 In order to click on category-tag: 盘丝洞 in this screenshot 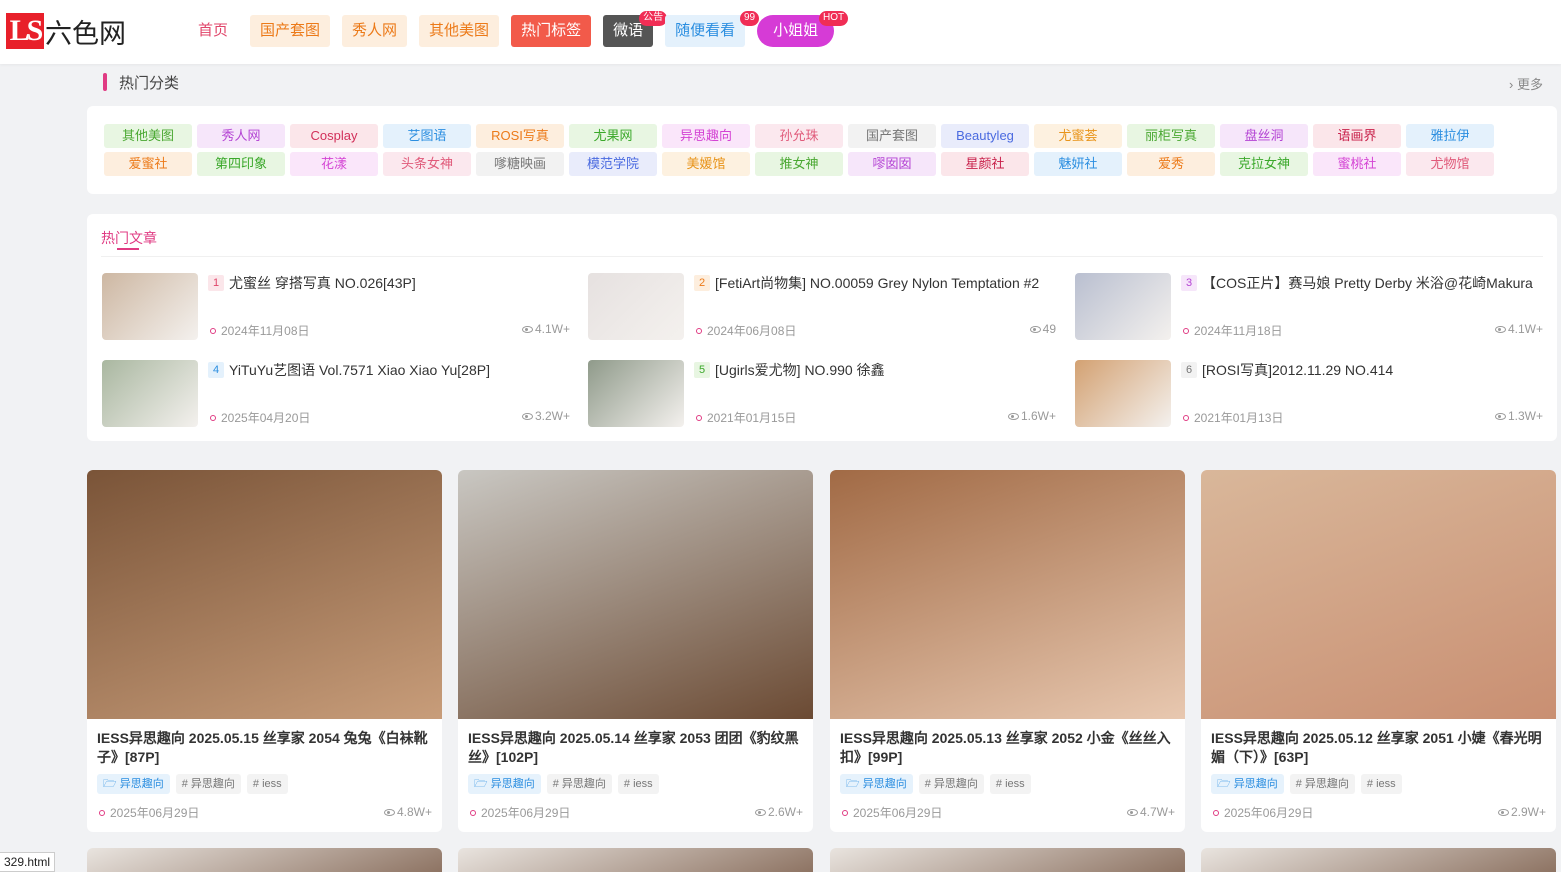, I will do `click(1264, 136)`.